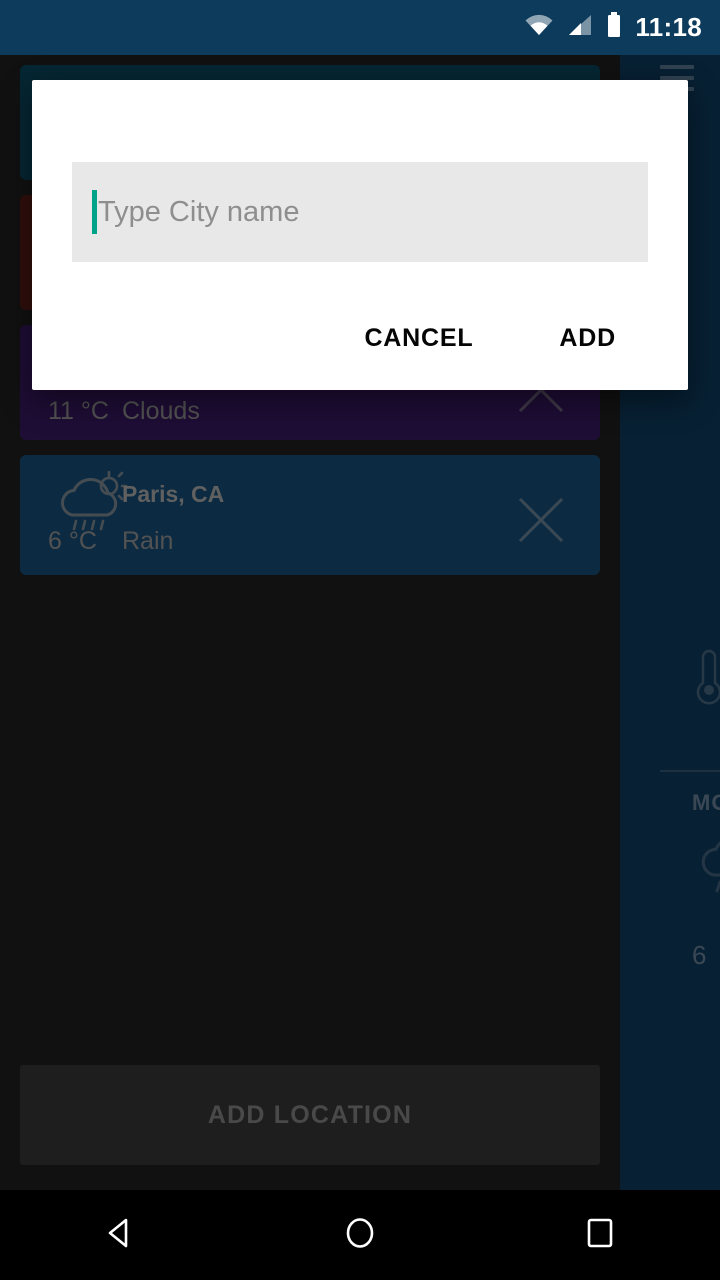 Image resolution: width=720 pixels, height=1280 pixels. Describe the element at coordinates (614, 27) in the screenshot. I see `battery-icon` at that location.